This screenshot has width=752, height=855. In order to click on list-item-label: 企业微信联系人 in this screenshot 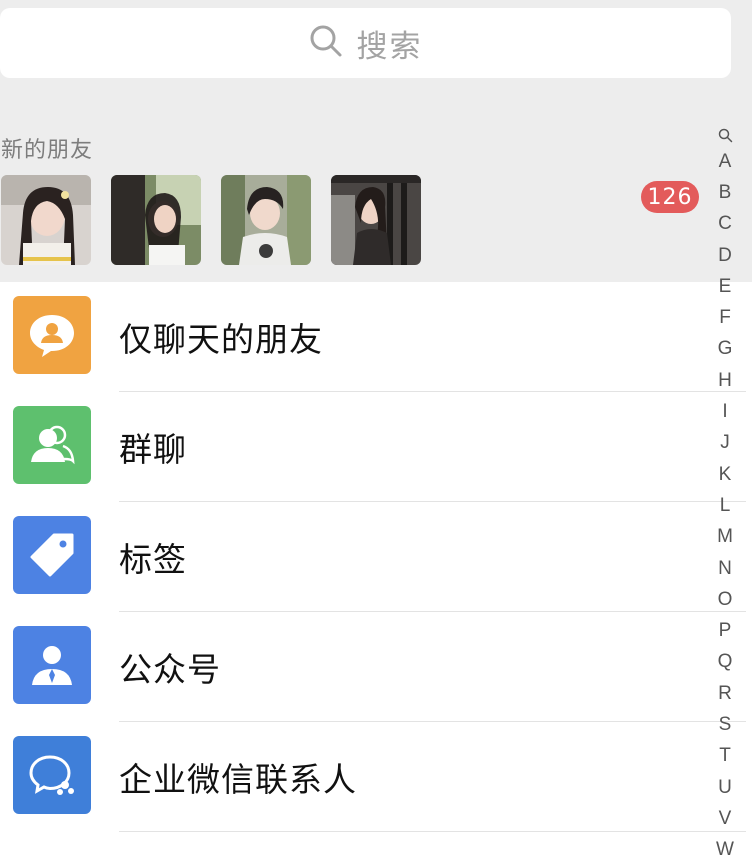, I will do `click(238, 779)`.